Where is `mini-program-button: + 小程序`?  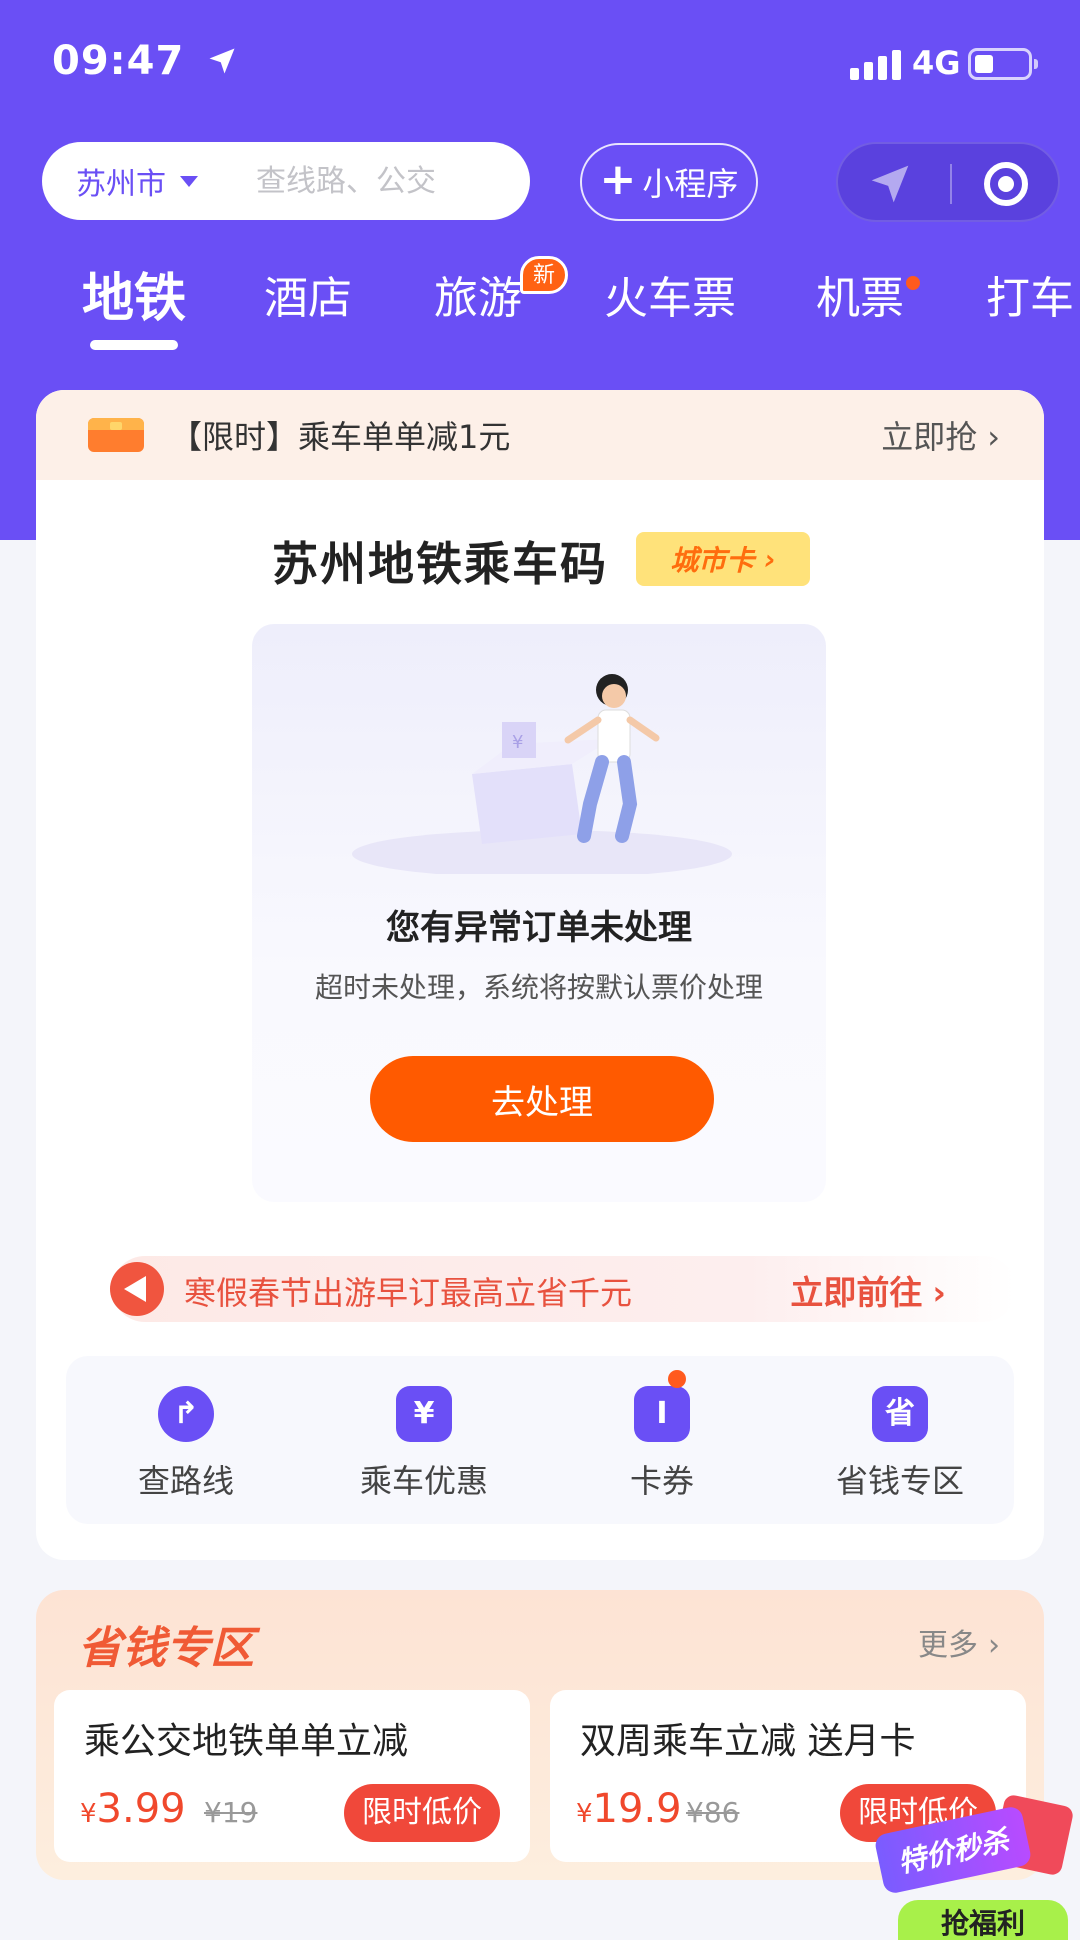 mini-program-button: + 小程序 is located at coordinates (669, 182).